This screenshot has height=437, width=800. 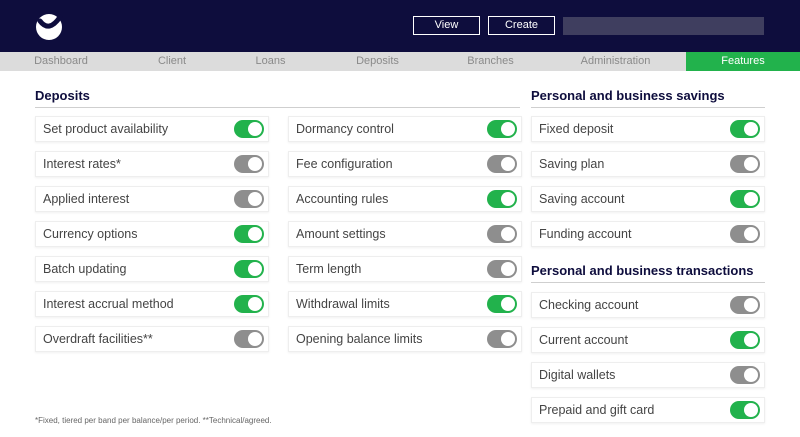 I want to click on feature-label: Withdrawal limits, so click(x=343, y=304).